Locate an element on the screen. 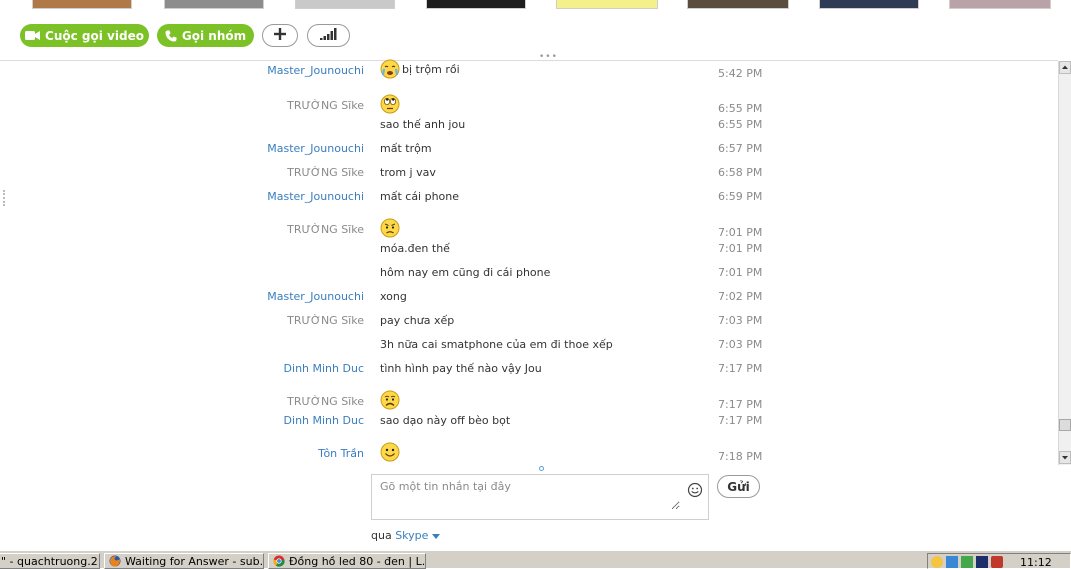  message-body: bị trộm rồi is located at coordinates (431, 69).